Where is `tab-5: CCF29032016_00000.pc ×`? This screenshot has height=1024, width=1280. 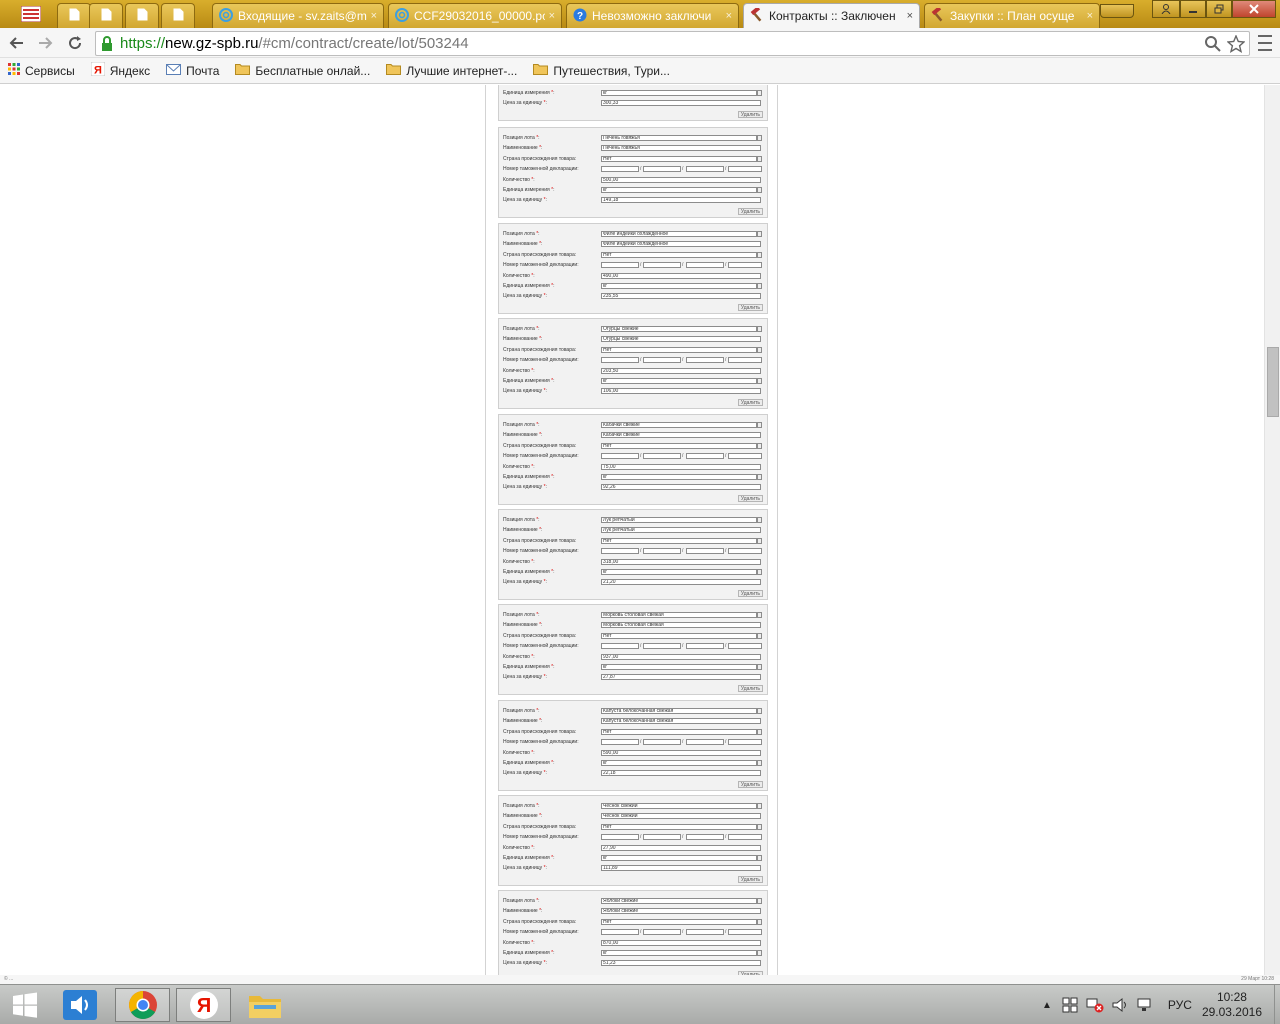
tab-5: CCF29032016_00000.pc × is located at coordinates (475, 15).